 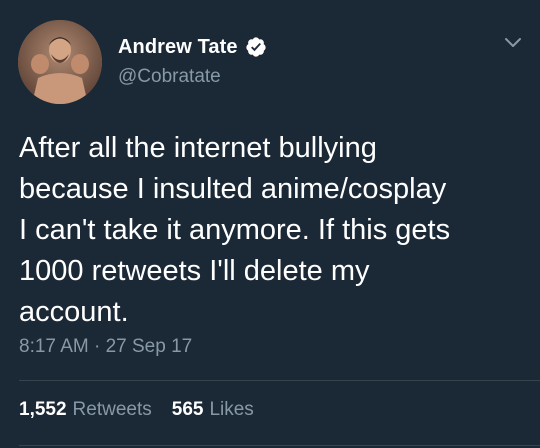 What do you see at coordinates (233, 189) in the screenshot?
I see `tweet-text-line: because I insulted anime/cosplay` at bounding box center [233, 189].